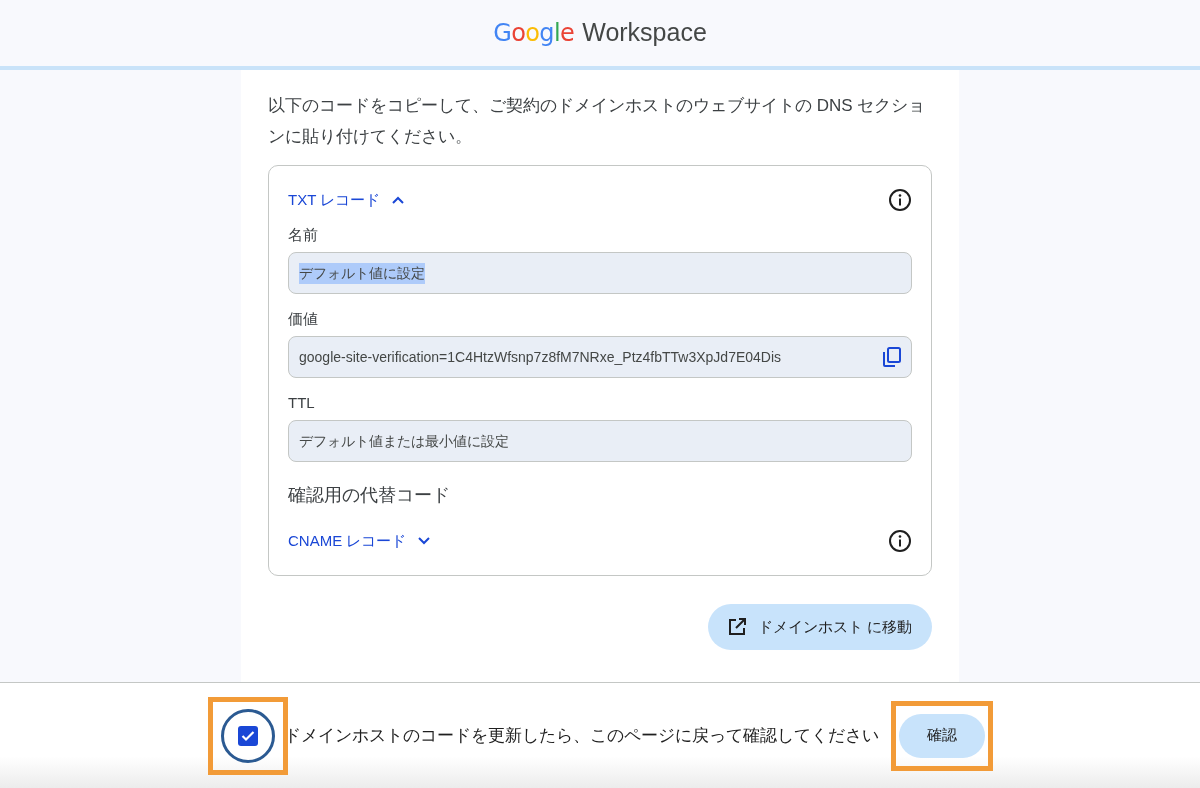  What do you see at coordinates (362, 273) in the screenshot?
I see `field-value: デフォルト値に設定` at bounding box center [362, 273].